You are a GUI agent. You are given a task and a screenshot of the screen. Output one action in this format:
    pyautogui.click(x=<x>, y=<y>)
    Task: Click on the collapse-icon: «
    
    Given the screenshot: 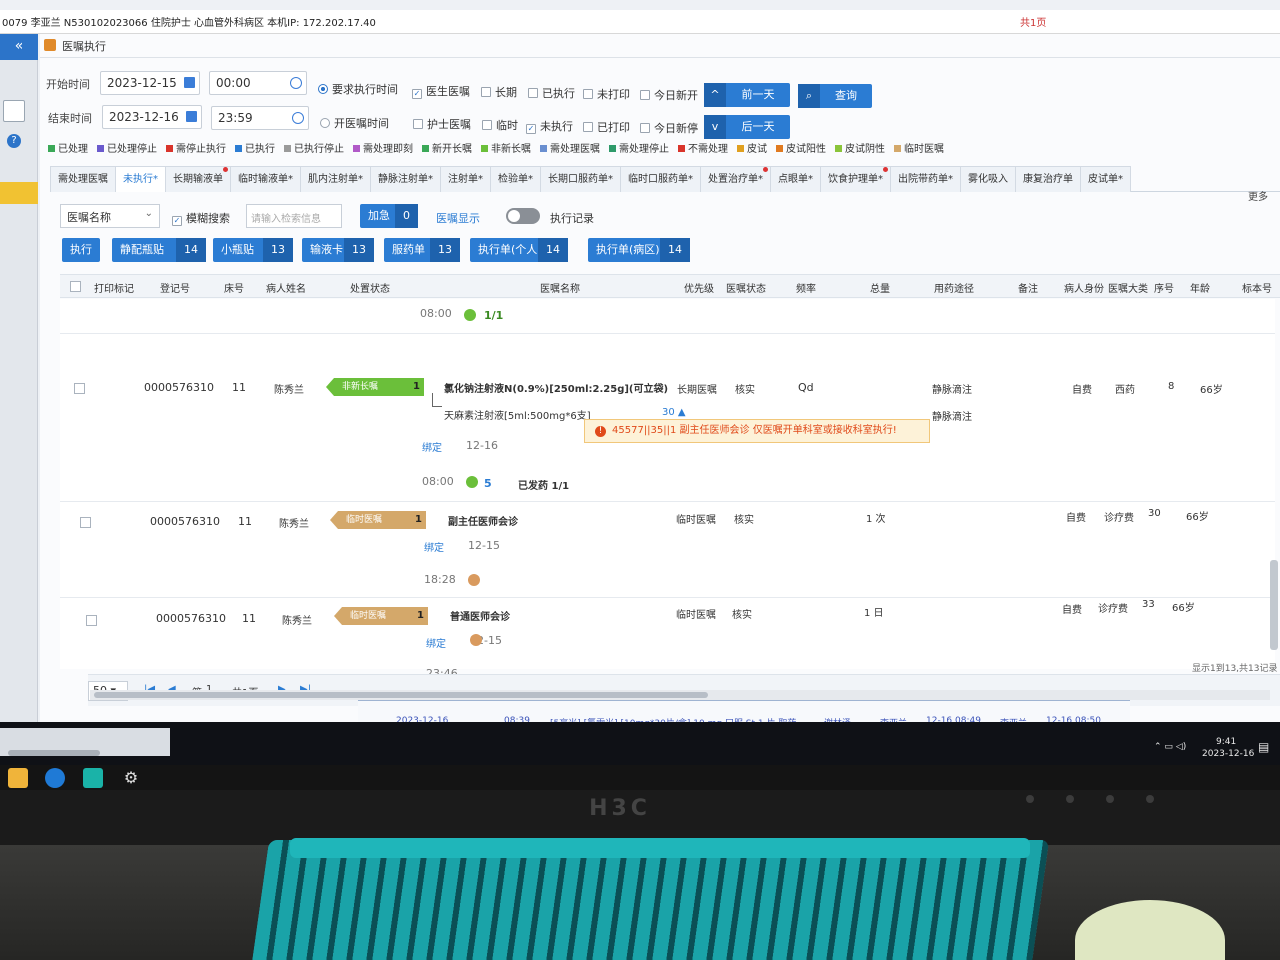 What is the action you would take?
    pyautogui.click(x=19, y=47)
    